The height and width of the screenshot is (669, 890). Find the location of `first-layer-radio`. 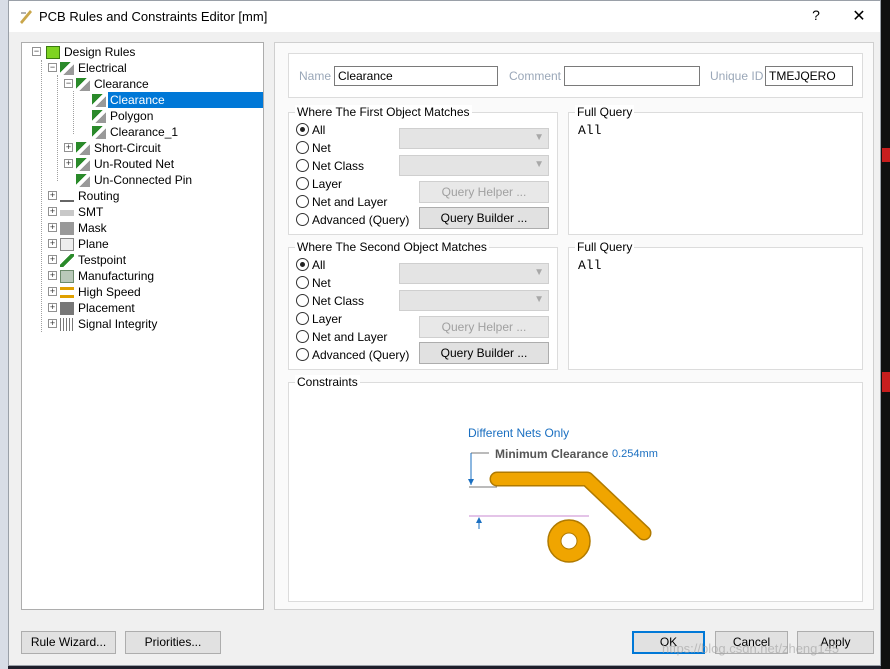

first-layer-radio is located at coordinates (302, 183).